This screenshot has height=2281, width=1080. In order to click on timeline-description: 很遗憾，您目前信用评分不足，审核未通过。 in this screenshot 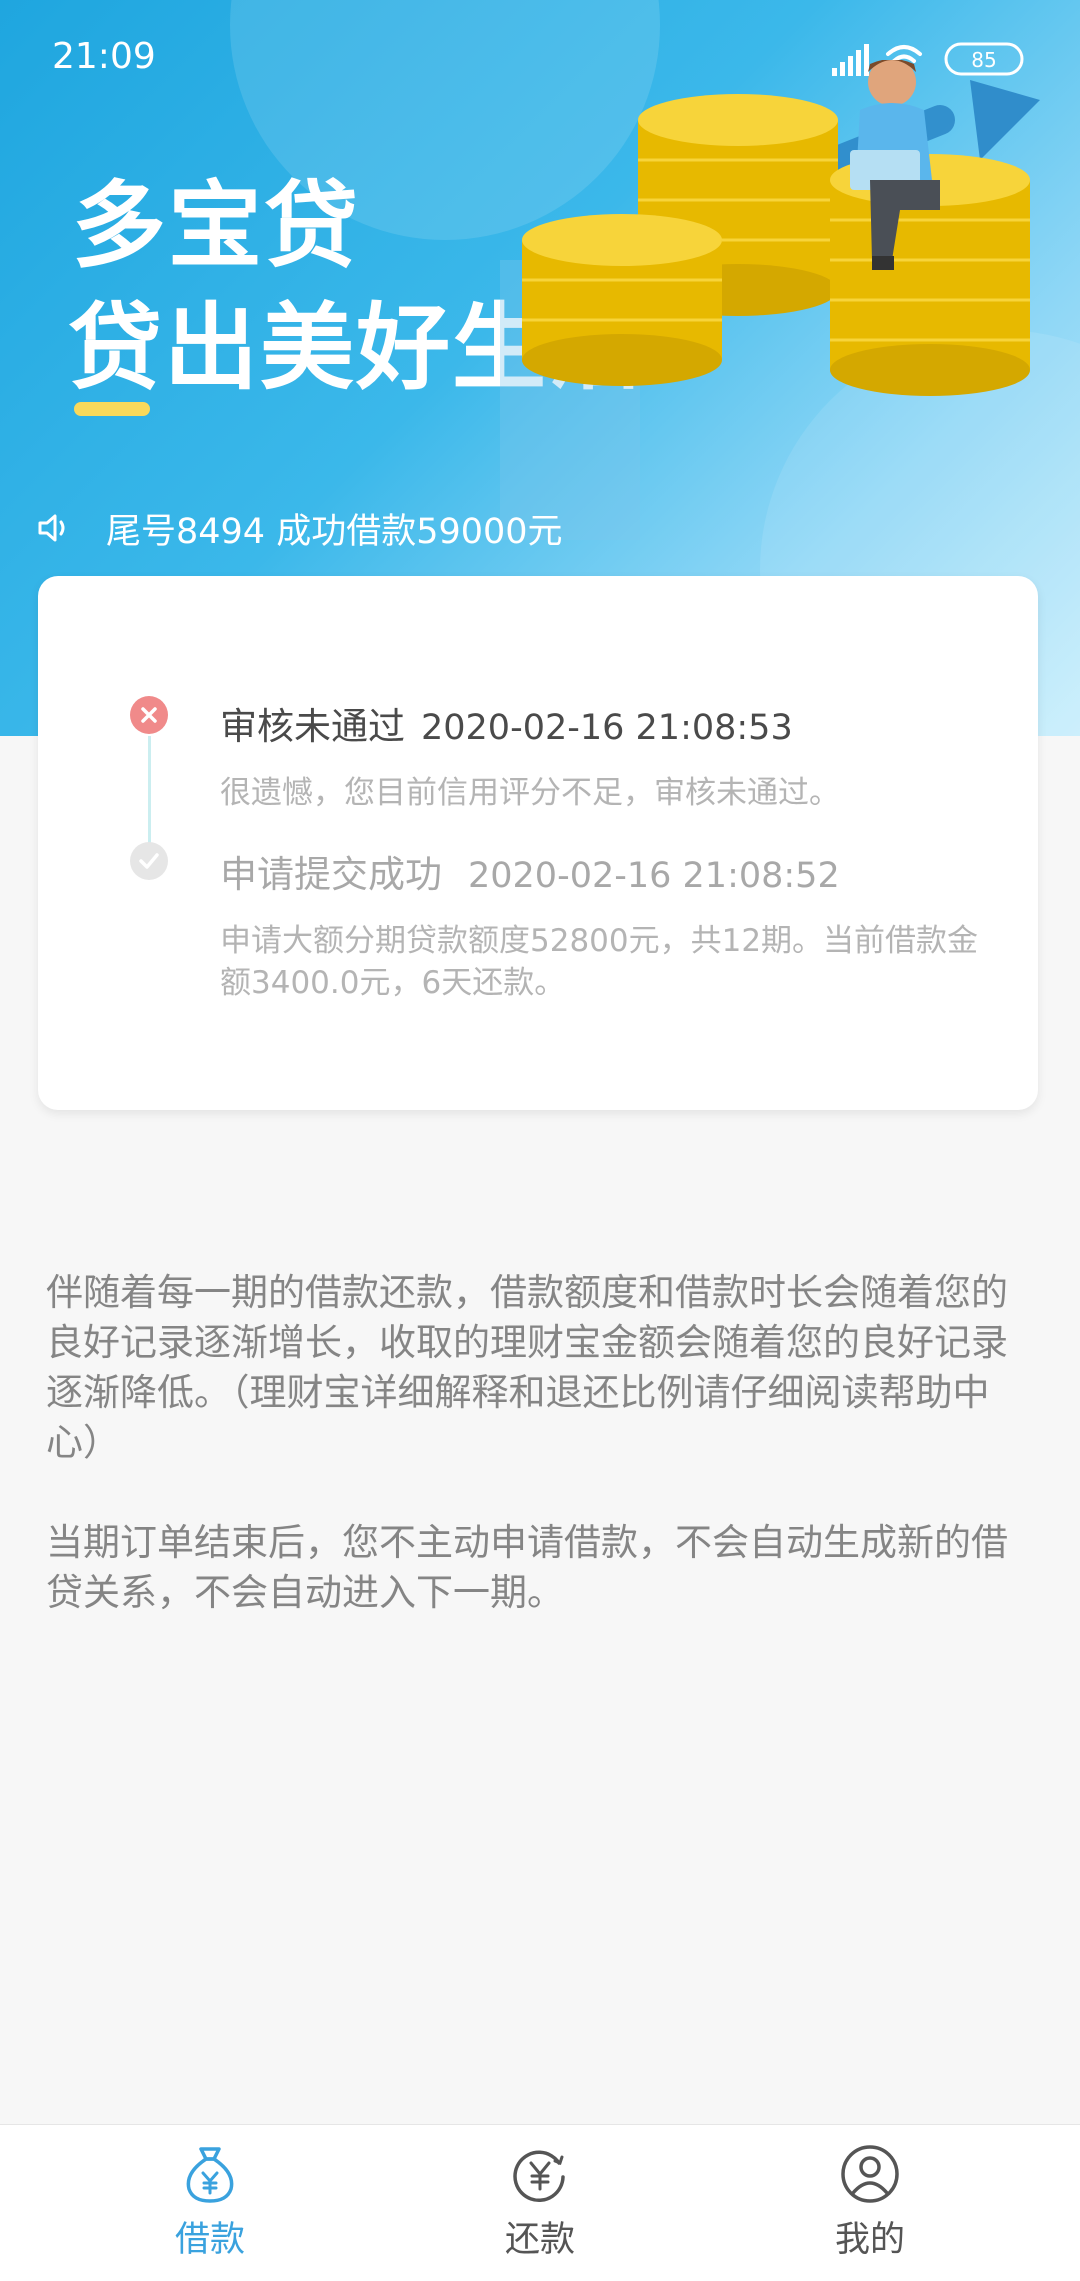, I will do `click(530, 793)`.